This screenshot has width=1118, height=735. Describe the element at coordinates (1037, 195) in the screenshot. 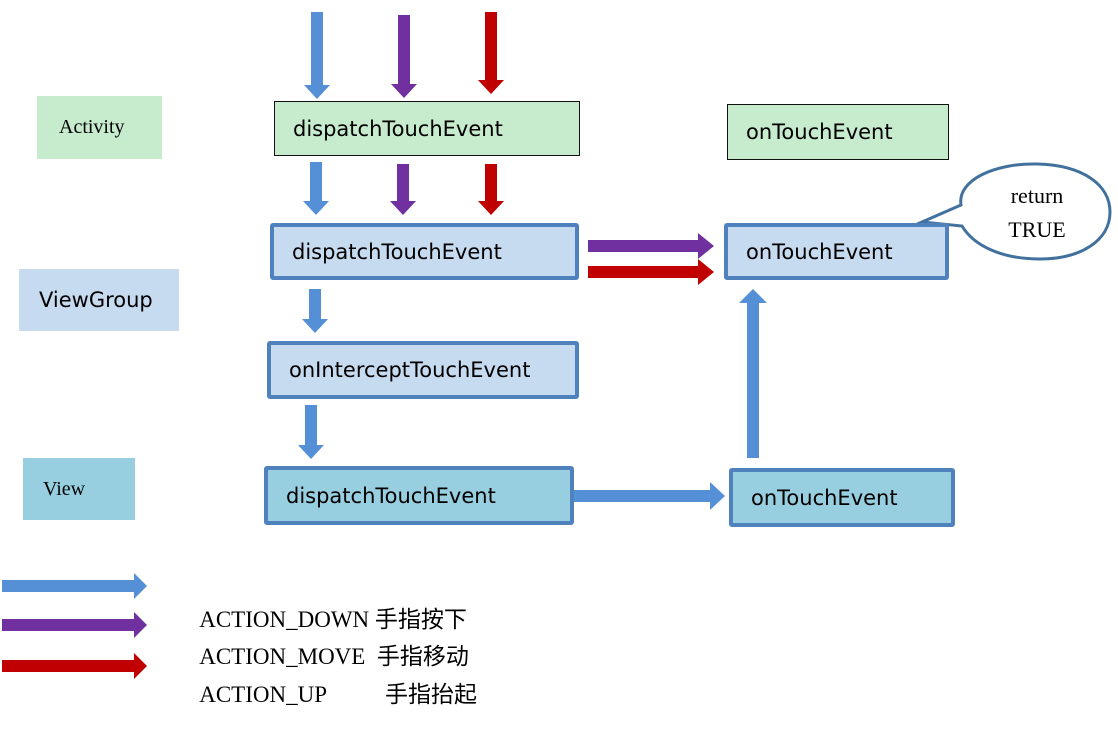

I see `callout-line-1: return` at that location.